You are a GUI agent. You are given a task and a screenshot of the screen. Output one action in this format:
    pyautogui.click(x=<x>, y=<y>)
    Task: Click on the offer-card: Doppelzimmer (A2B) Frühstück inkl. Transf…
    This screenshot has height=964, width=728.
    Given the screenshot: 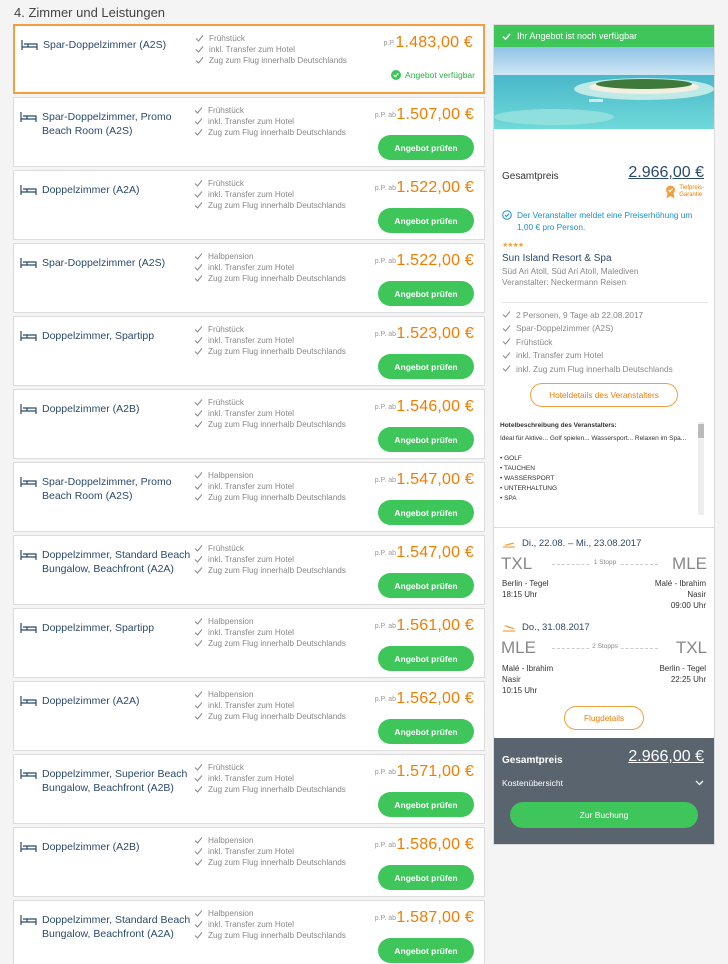 What is the action you would take?
    pyautogui.click(x=249, y=424)
    